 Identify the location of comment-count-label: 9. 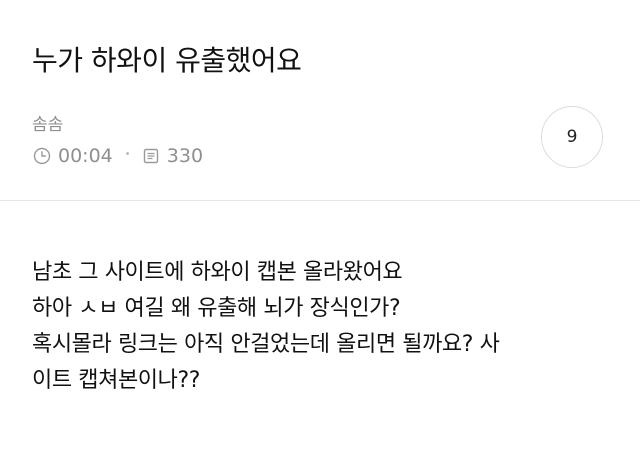
(572, 137).